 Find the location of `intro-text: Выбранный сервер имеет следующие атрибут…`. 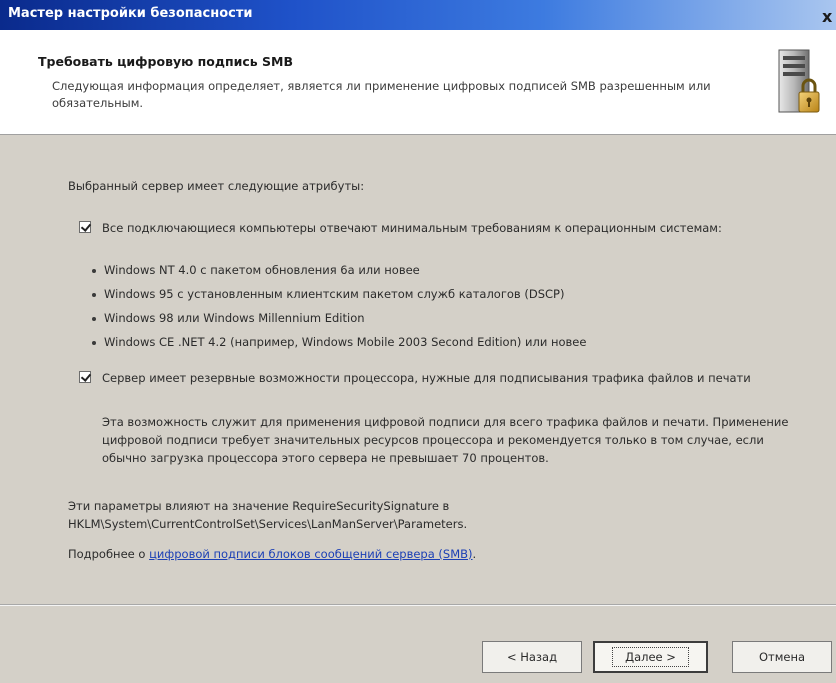

intro-text: Выбранный сервер имеет следующие атрибут… is located at coordinates (216, 186).